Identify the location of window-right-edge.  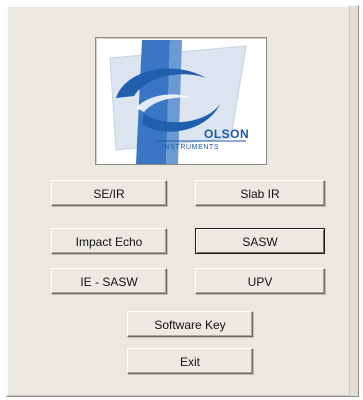
(353, 201).